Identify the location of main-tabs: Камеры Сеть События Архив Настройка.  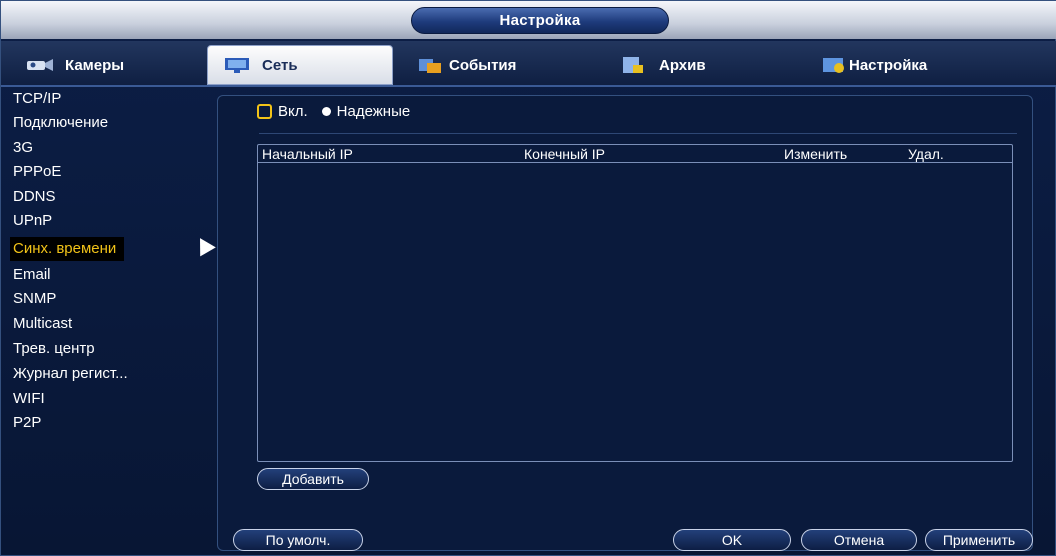
(528, 64).